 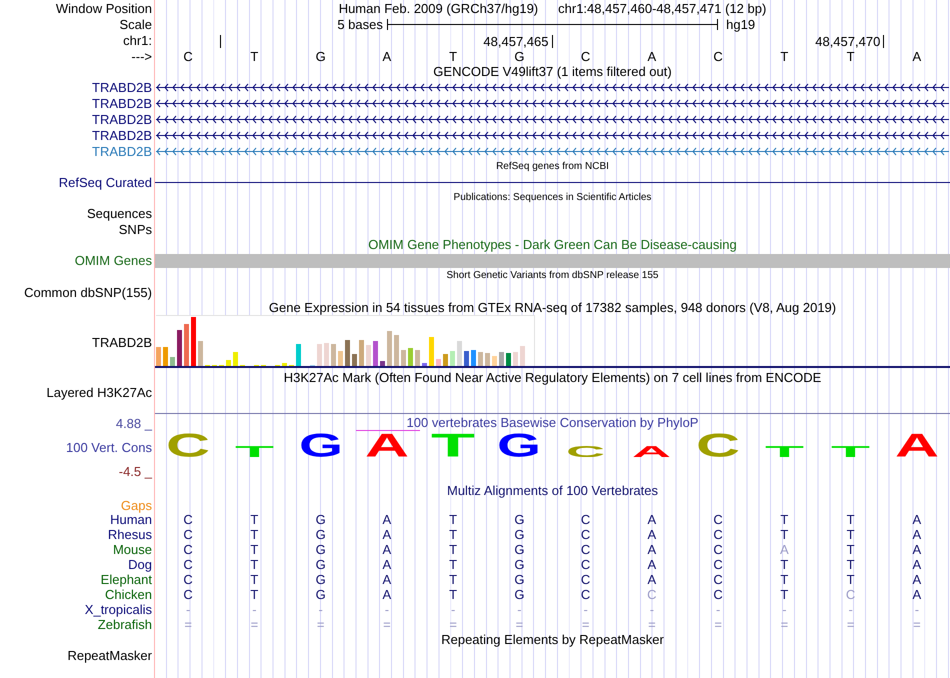 What do you see at coordinates (188, 444) in the screenshot?
I see `conservation-letter: C` at bounding box center [188, 444].